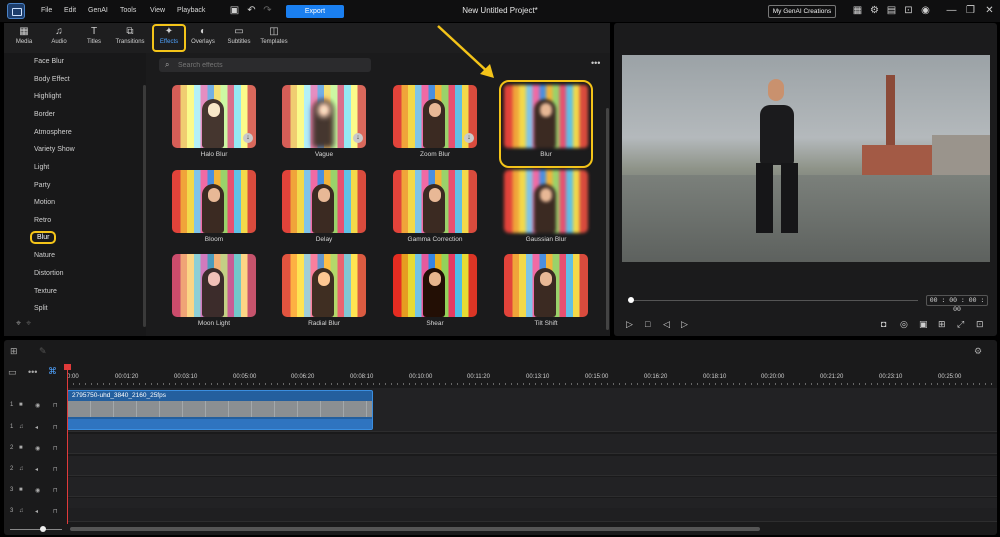 The image size is (1000, 537). What do you see at coordinates (631, 300) in the screenshot?
I see `scrubber-knob` at bounding box center [631, 300].